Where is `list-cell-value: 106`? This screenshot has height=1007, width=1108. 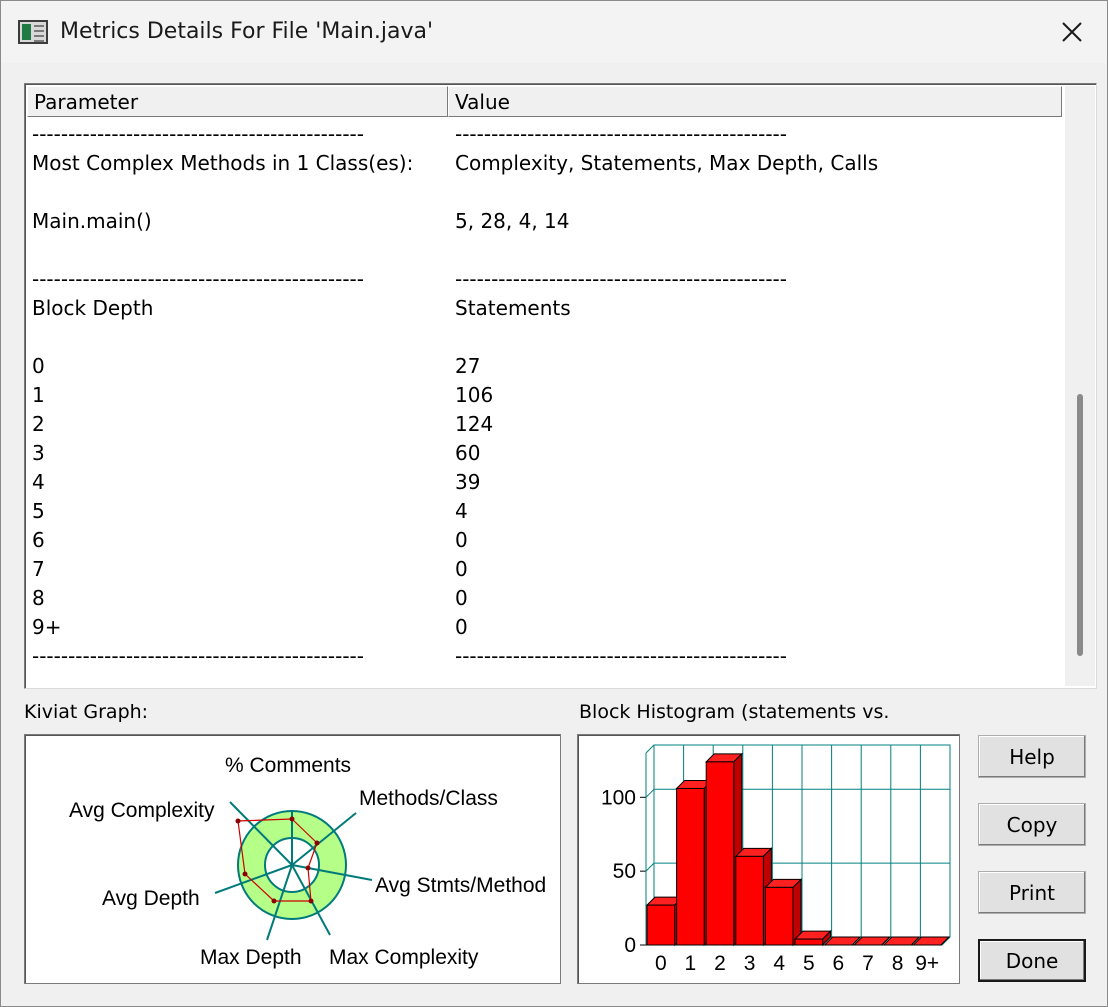
list-cell-value: 106 is located at coordinates (474, 395).